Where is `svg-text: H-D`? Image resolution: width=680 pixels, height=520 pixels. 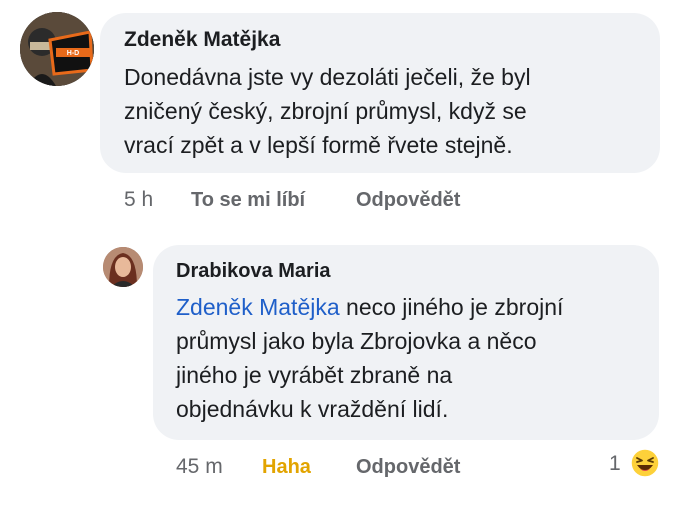
svg-text: H-D is located at coordinates (73, 53).